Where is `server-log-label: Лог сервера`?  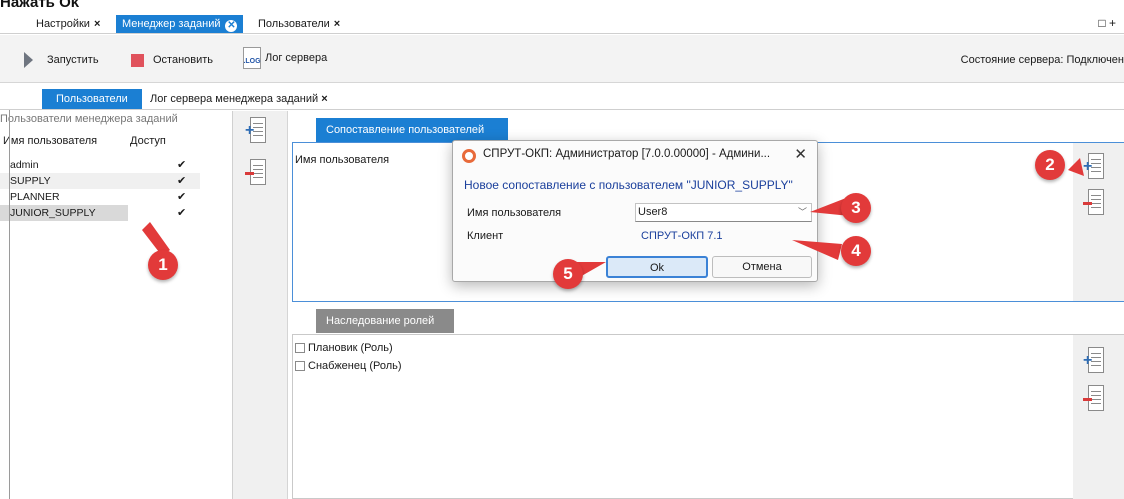
server-log-label: Лог сервера is located at coordinates (296, 58).